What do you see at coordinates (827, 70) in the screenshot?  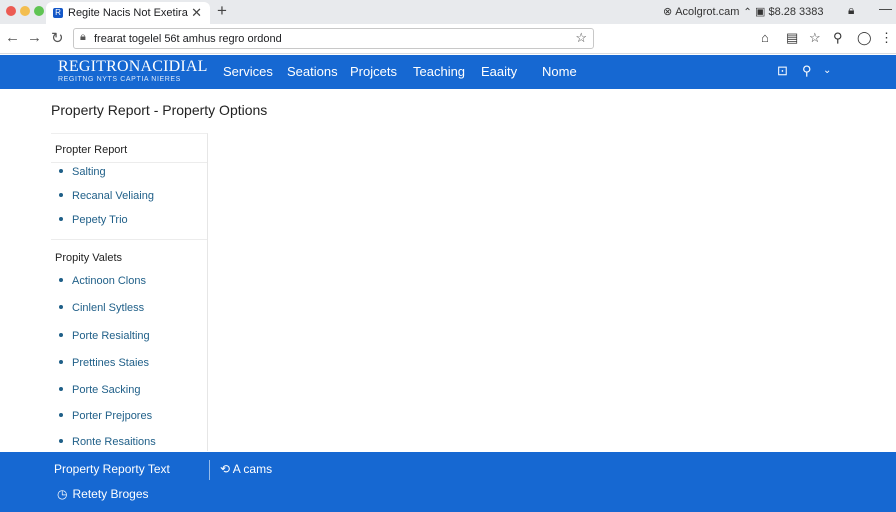 I see `chevron-down-icon: ⌄` at bounding box center [827, 70].